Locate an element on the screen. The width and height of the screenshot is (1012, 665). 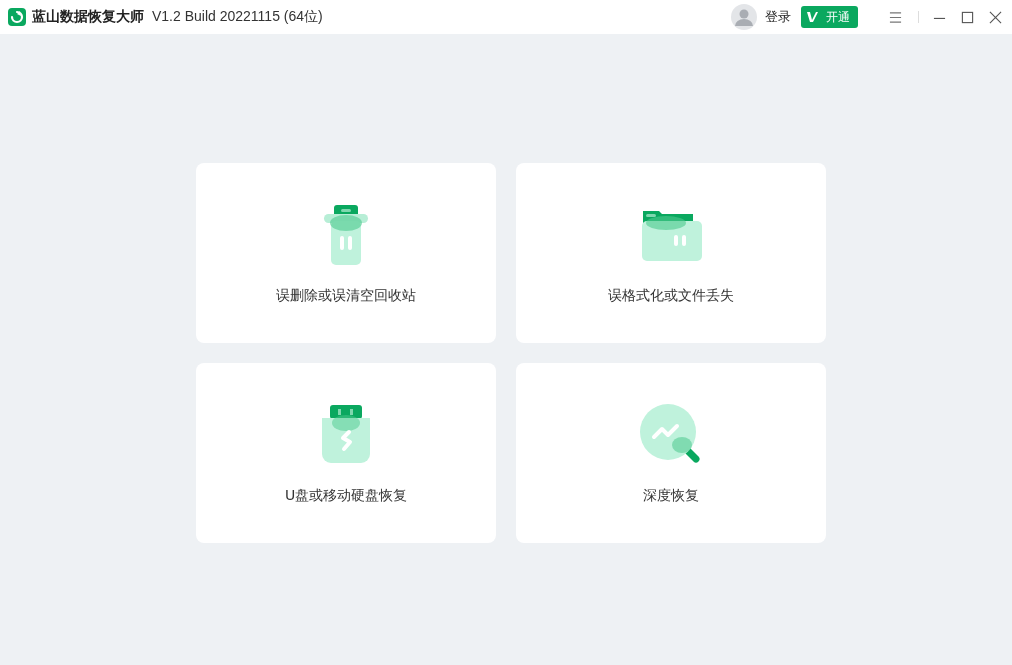
maximize-icon is located at coordinates (967, 17).